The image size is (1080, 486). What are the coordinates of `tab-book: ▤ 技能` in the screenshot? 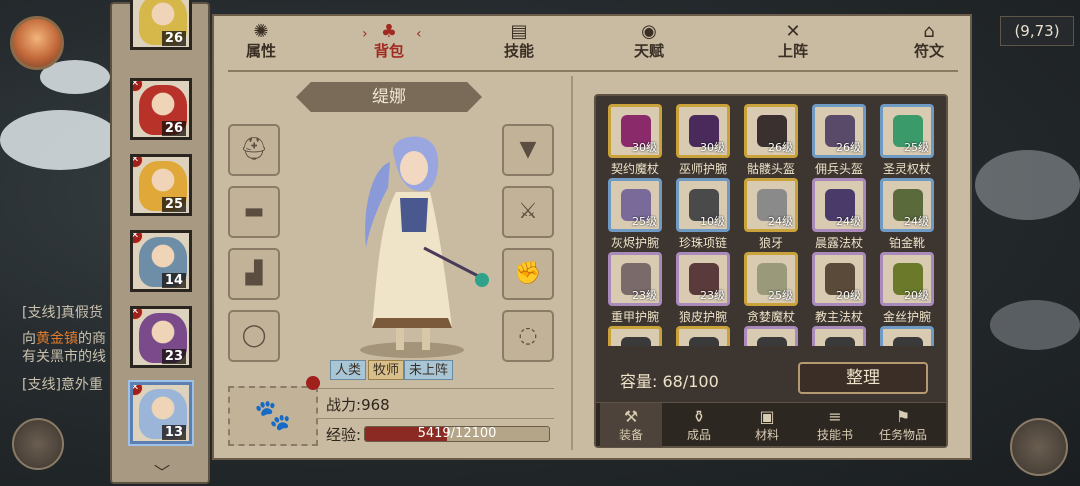 It's located at (519, 44).